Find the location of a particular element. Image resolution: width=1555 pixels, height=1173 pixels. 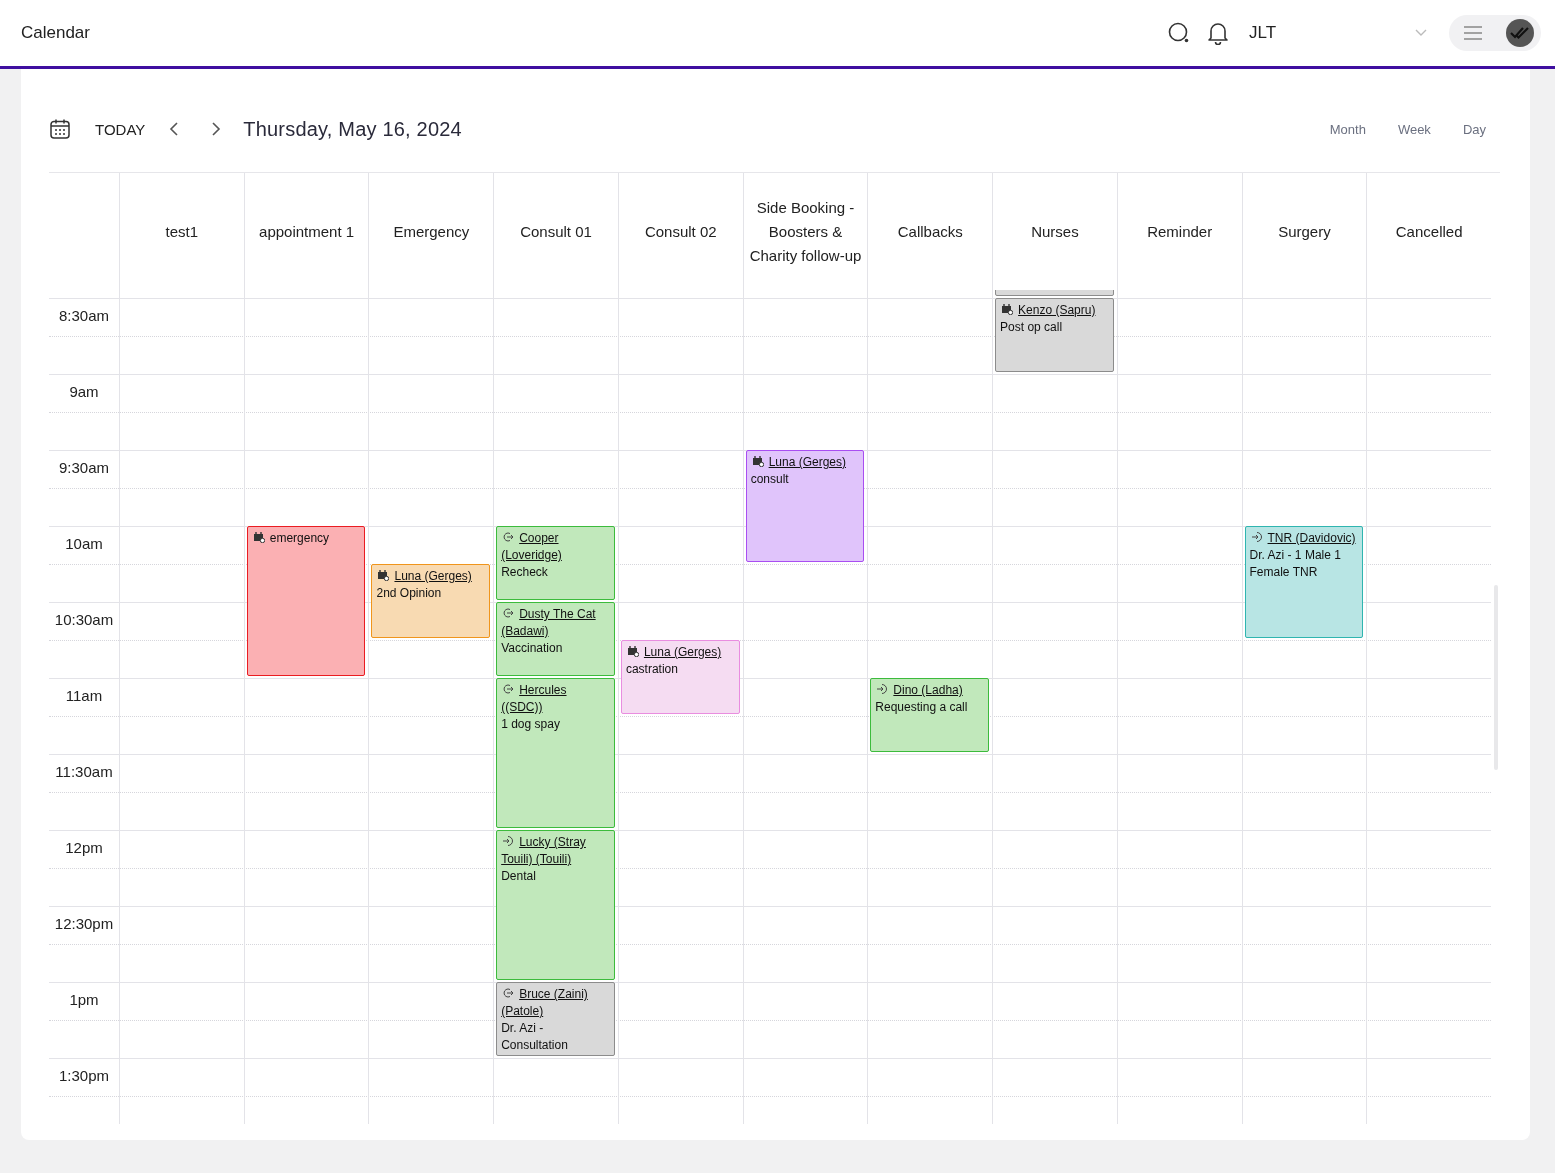

patient-link: Kenzo (Sapru) is located at coordinates (1055, 310).